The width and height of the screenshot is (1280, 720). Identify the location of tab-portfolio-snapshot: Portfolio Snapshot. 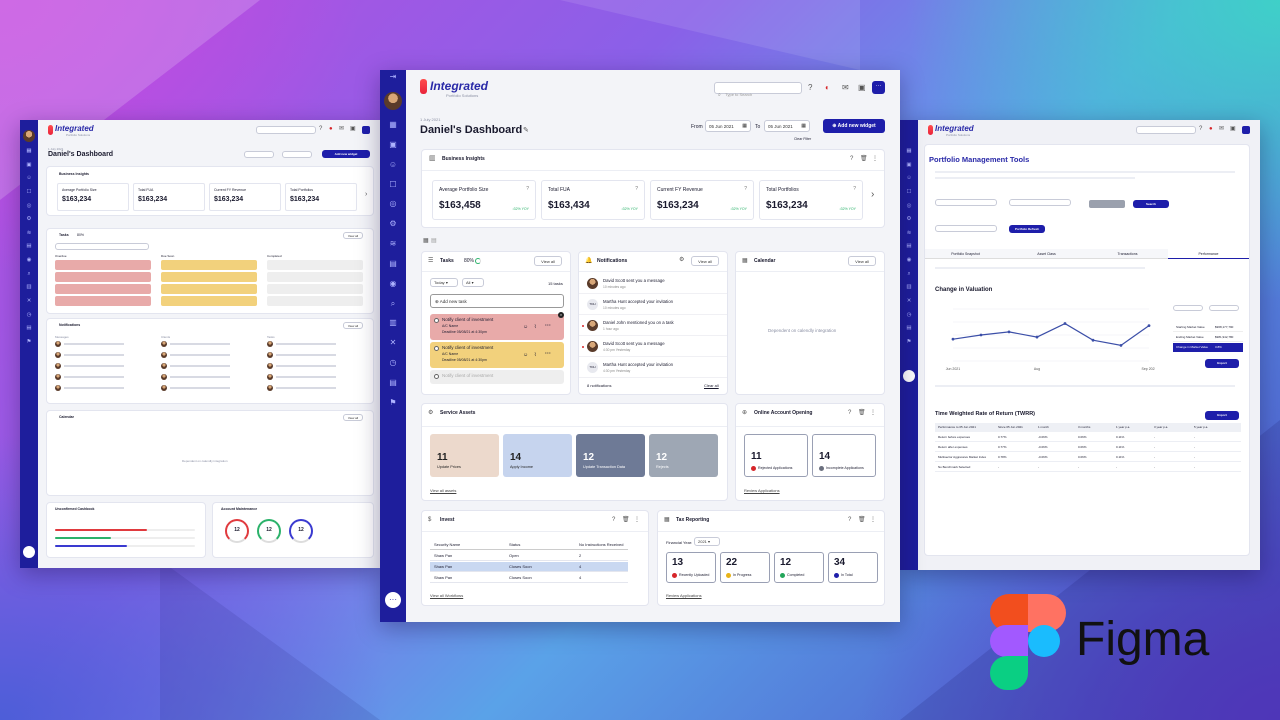
(965, 254).